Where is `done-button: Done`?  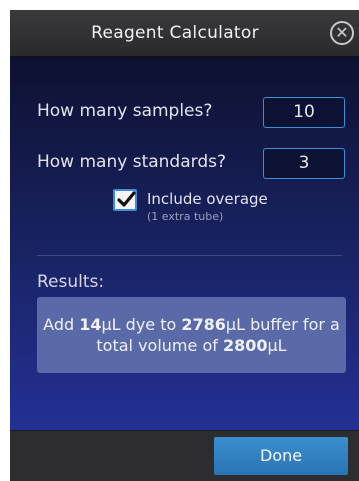 done-button: Done is located at coordinates (281, 456).